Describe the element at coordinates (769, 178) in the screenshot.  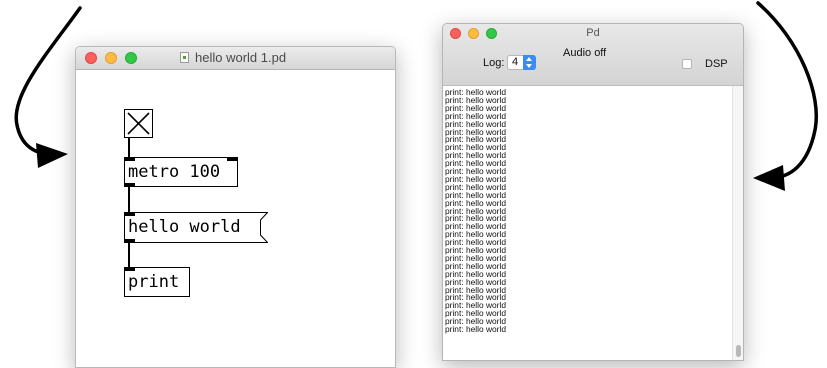
I see `right-arrowhead` at that location.